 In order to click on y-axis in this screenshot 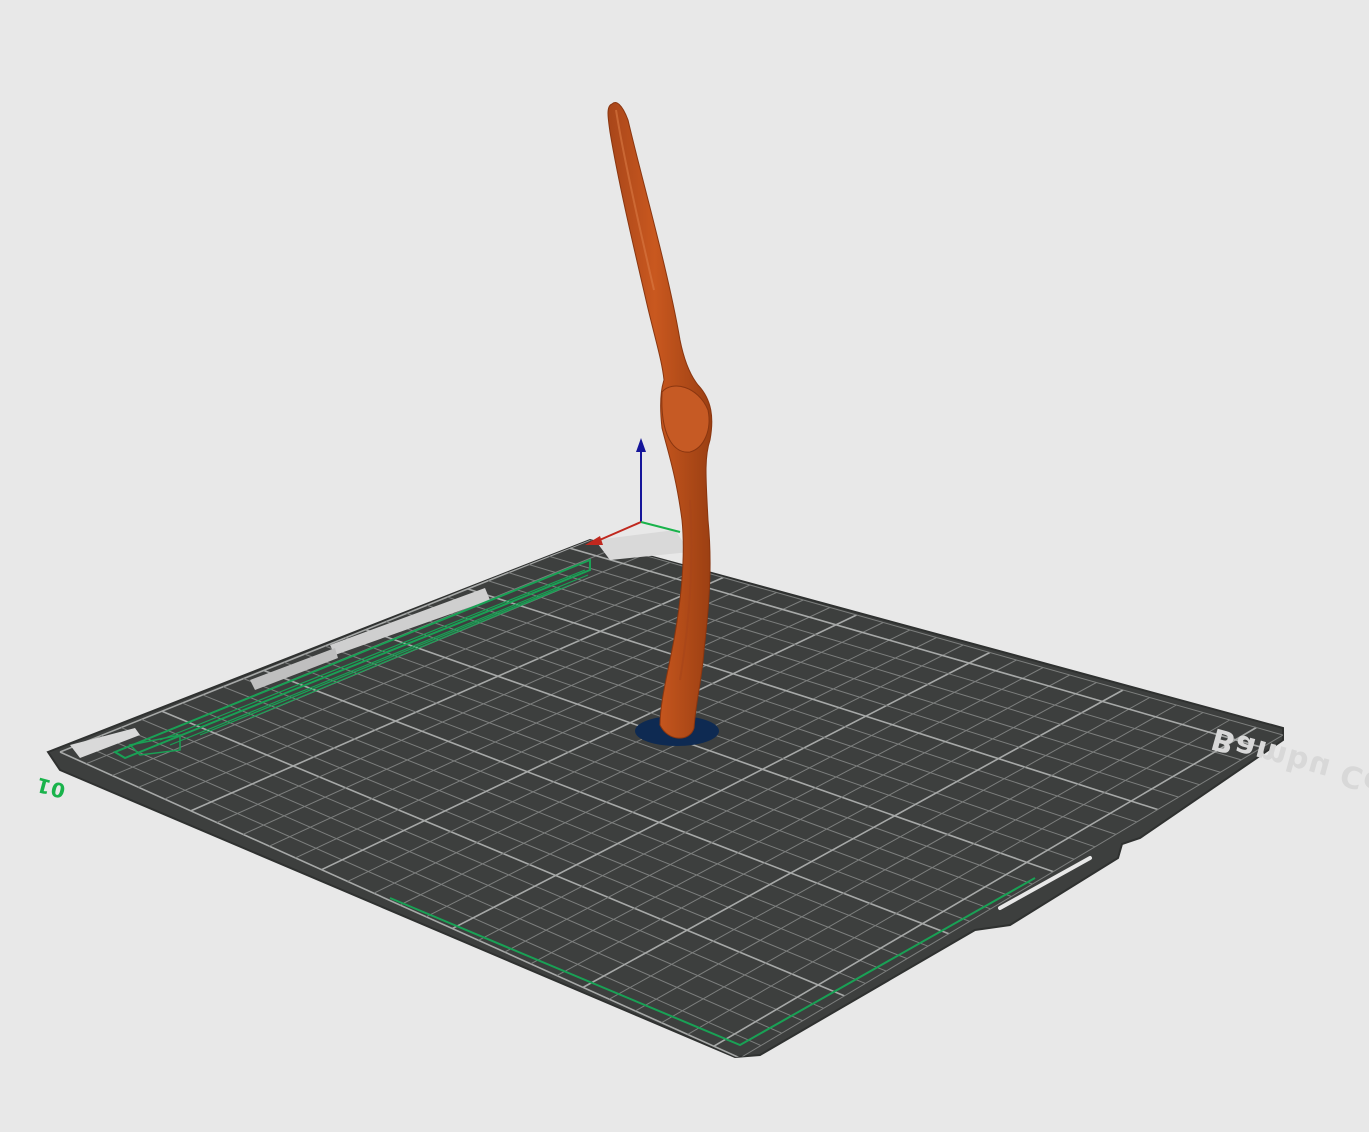, I will do `click(660, 527)`.